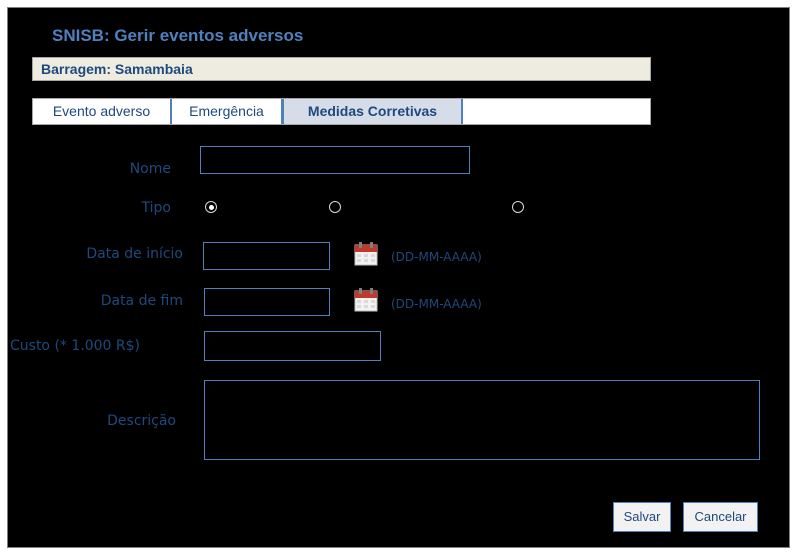  Describe the element at coordinates (436, 257) in the screenshot. I see `start-date-format-hint: (DD-MM-AAAA)` at that location.